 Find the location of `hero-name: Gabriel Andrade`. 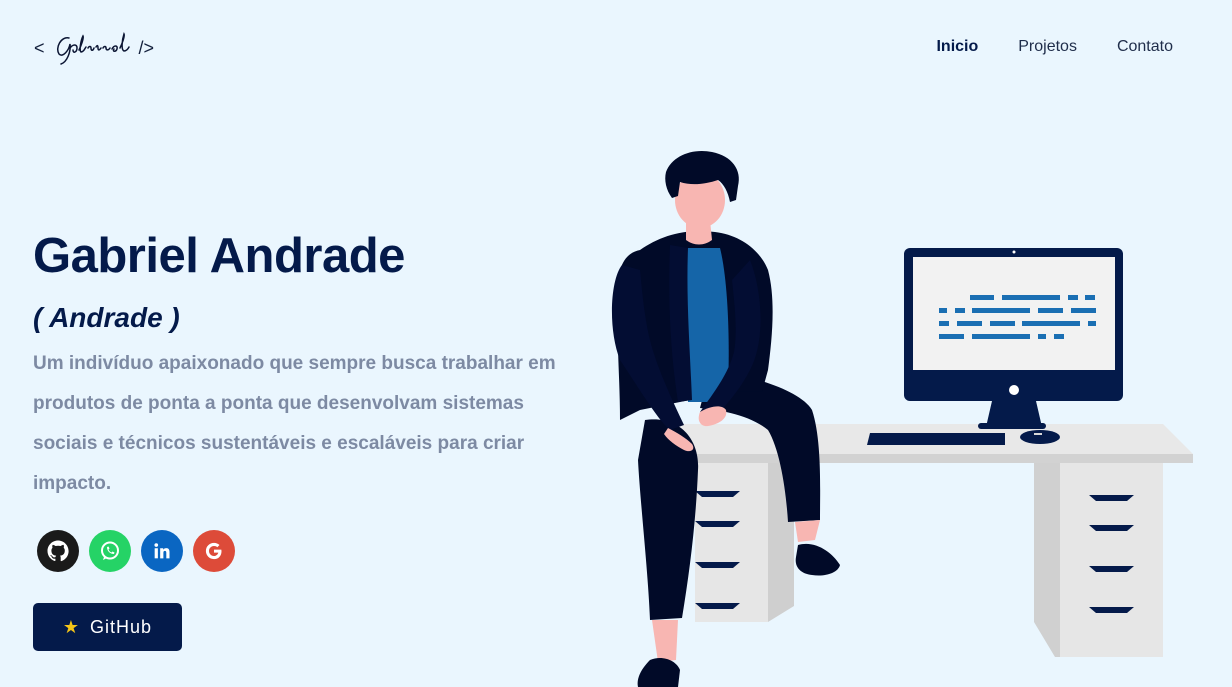

hero-name: Gabriel Andrade is located at coordinates (219, 256).